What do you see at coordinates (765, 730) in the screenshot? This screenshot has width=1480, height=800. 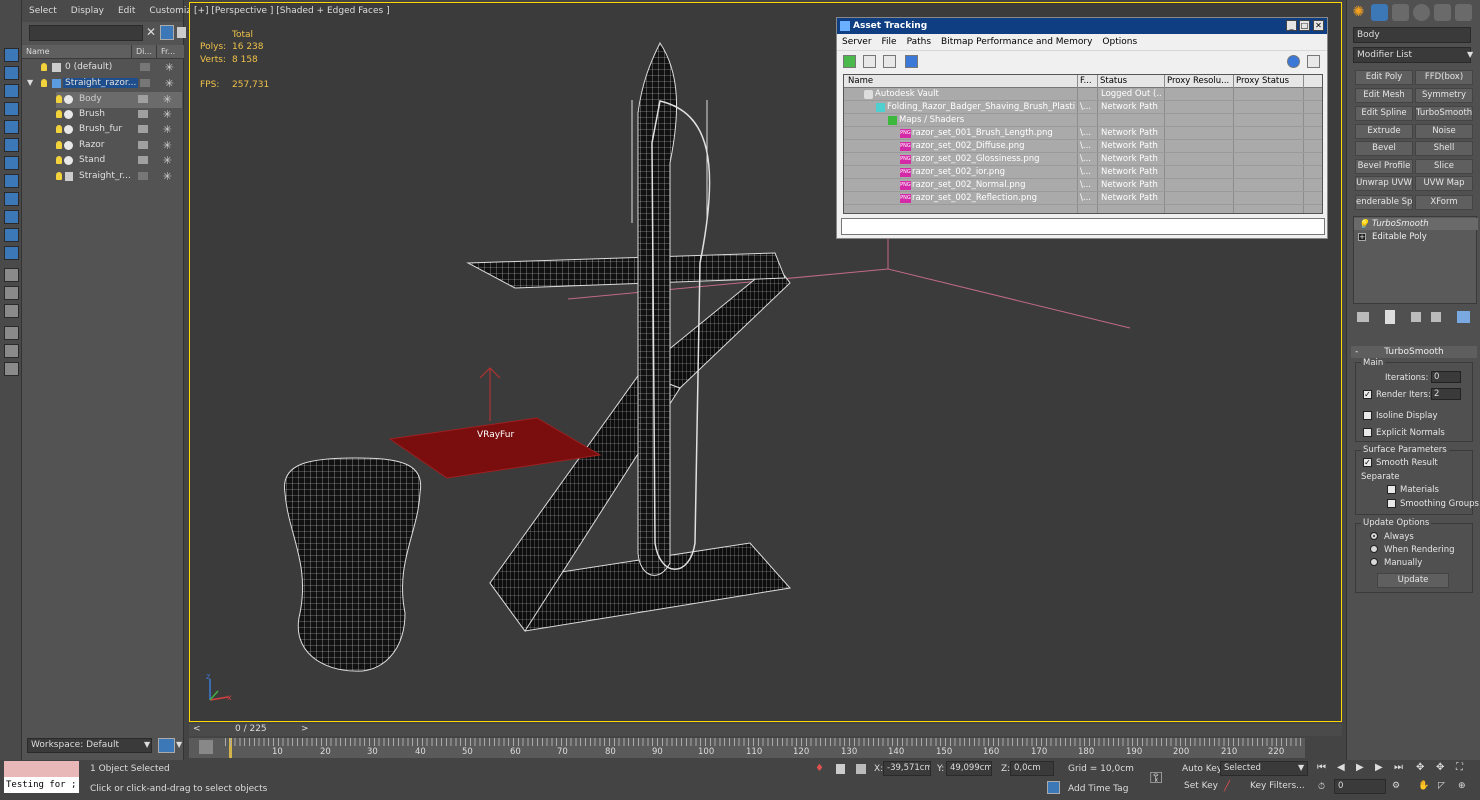 I see `time-slider: < 0 / 225 >` at bounding box center [765, 730].